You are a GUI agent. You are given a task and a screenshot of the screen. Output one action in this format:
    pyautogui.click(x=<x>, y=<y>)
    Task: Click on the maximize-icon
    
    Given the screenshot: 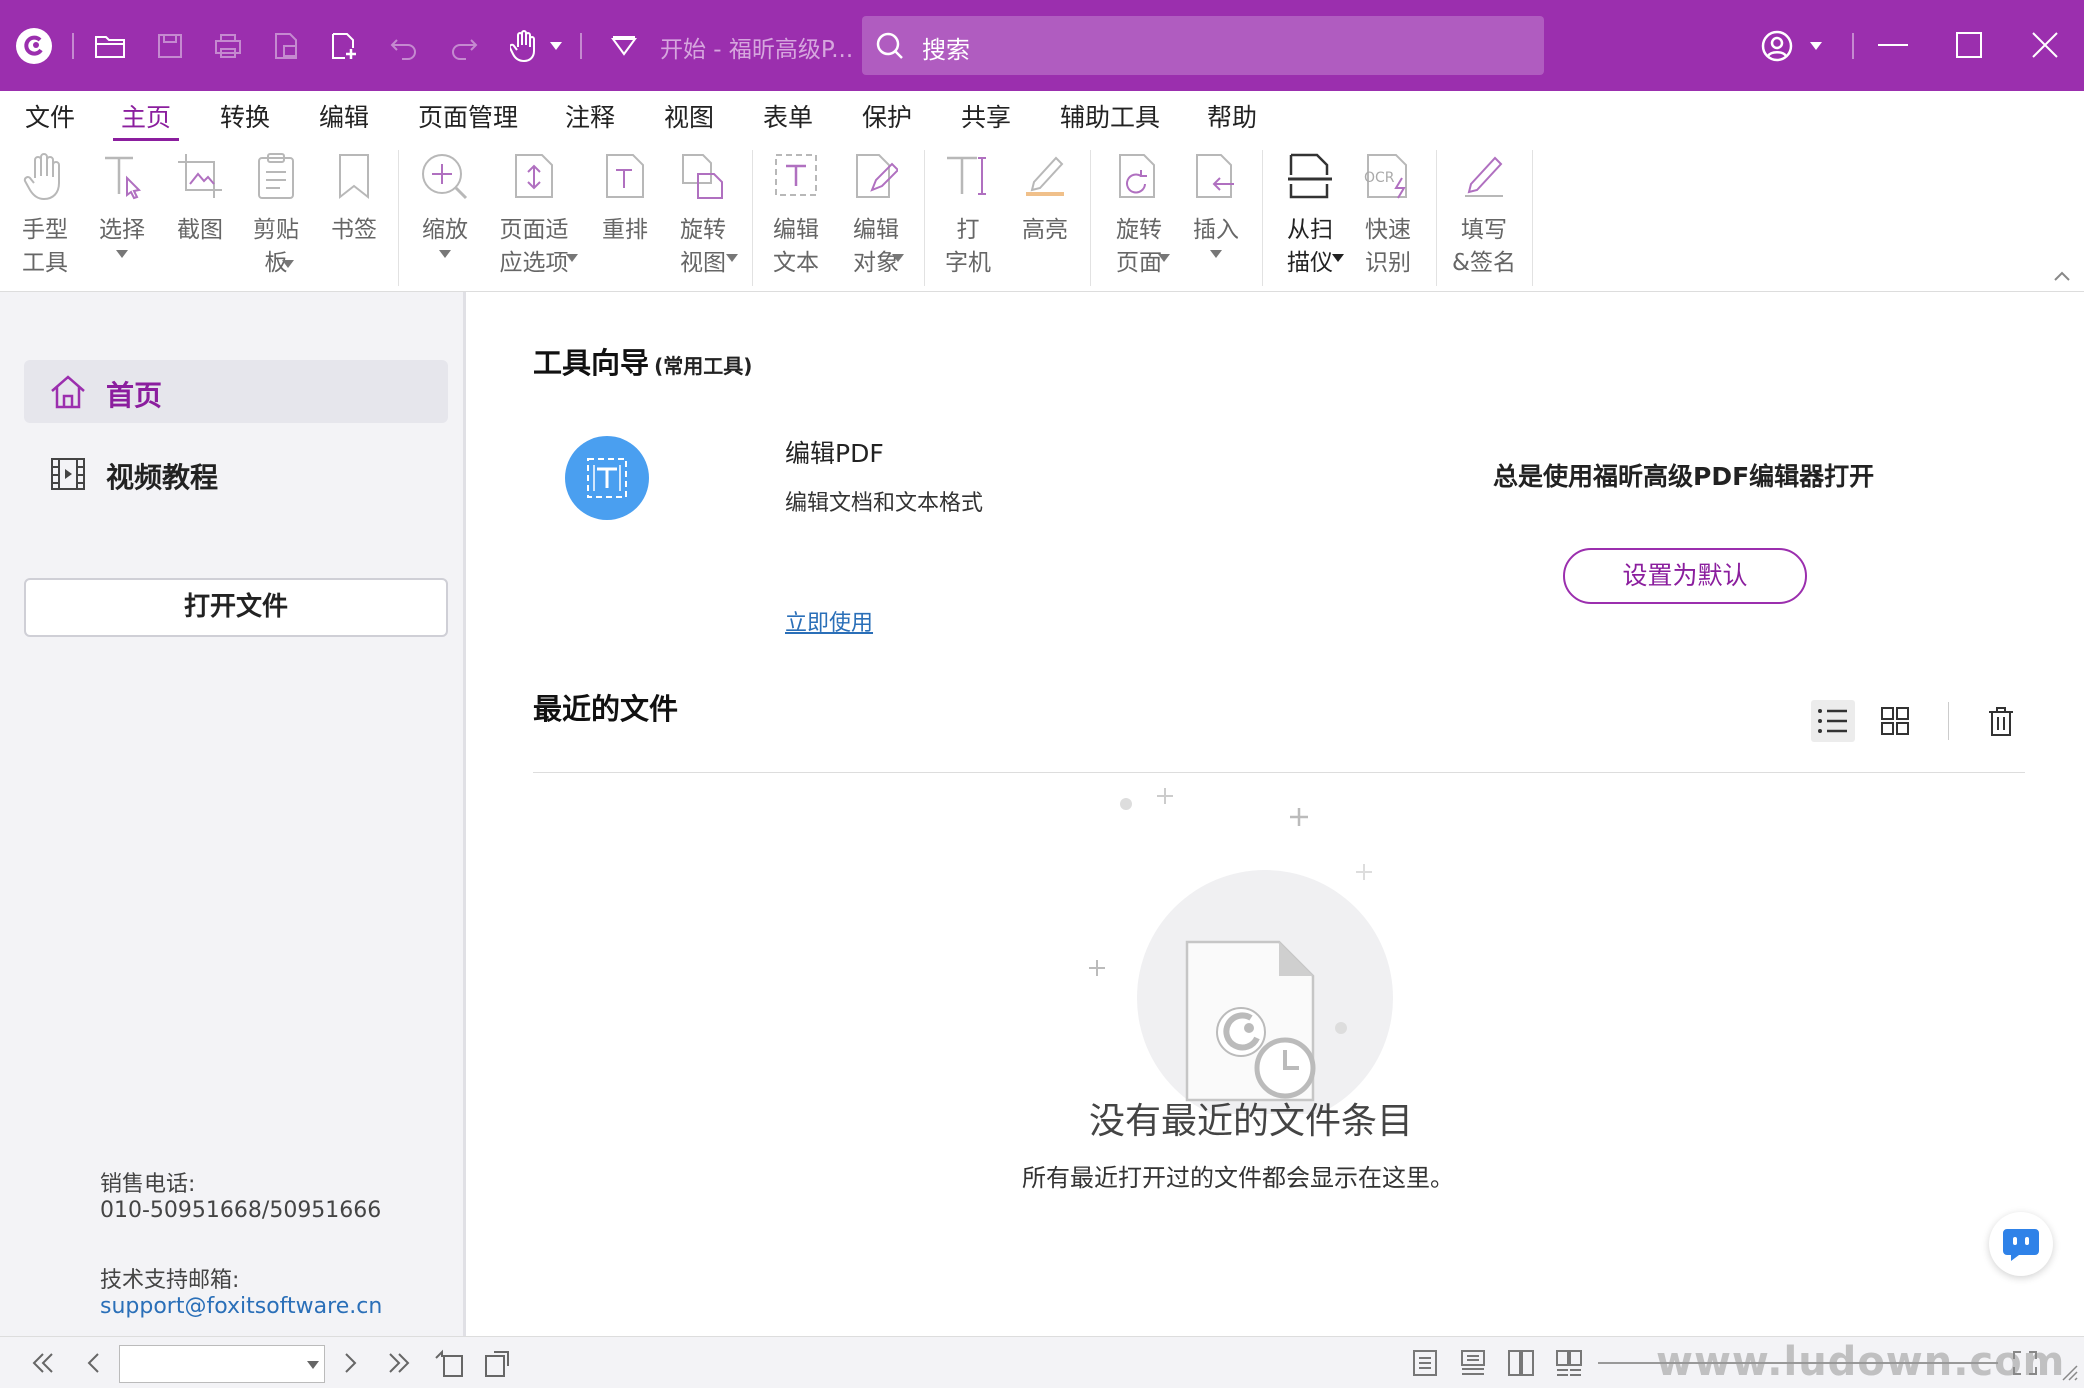 What is the action you would take?
    pyautogui.click(x=1969, y=45)
    